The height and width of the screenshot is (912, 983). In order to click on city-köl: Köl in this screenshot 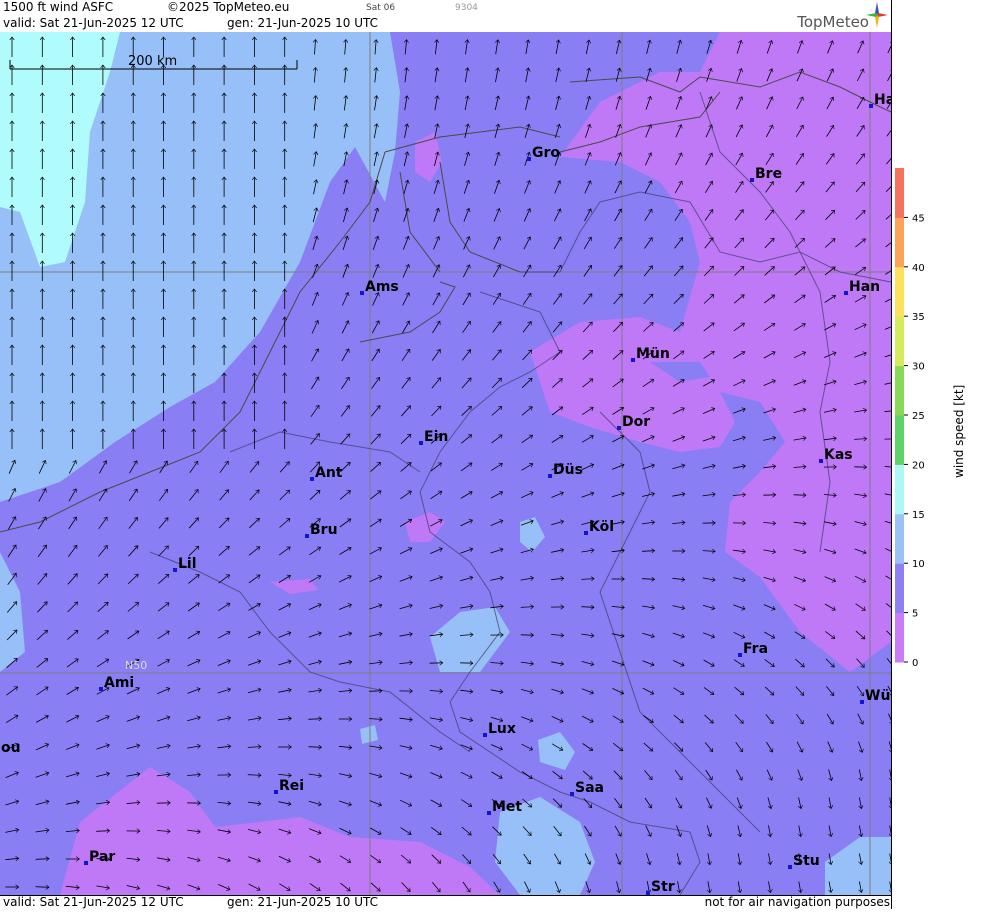, I will do `click(599, 527)`.